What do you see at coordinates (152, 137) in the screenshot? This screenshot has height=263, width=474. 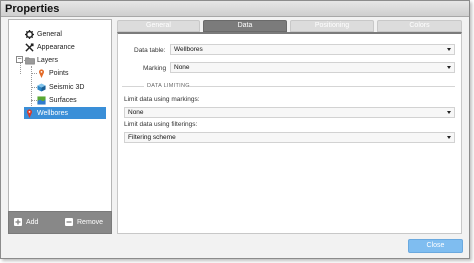 I see `filterings-limit-value: Filtering scheme` at bounding box center [152, 137].